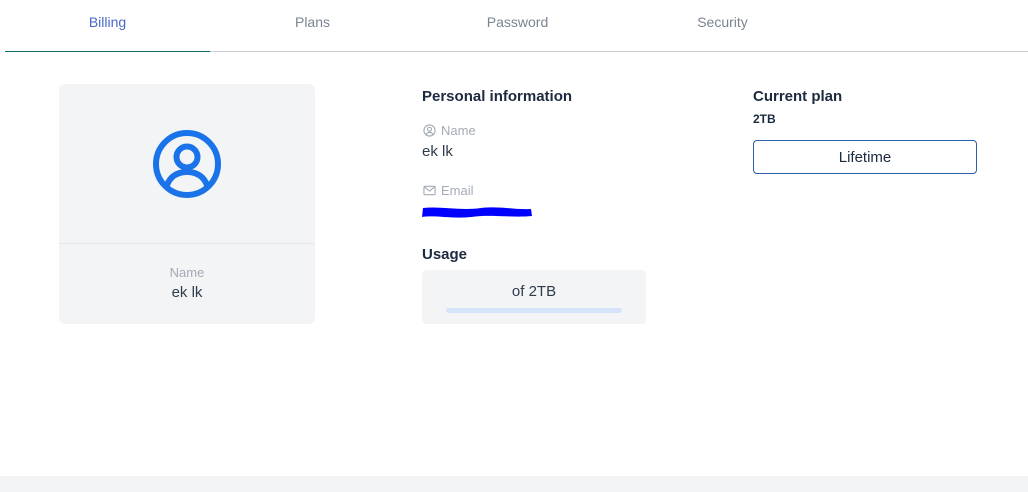 The image size is (1028, 492). What do you see at coordinates (429, 130) in the screenshot?
I see `user-icon` at bounding box center [429, 130].